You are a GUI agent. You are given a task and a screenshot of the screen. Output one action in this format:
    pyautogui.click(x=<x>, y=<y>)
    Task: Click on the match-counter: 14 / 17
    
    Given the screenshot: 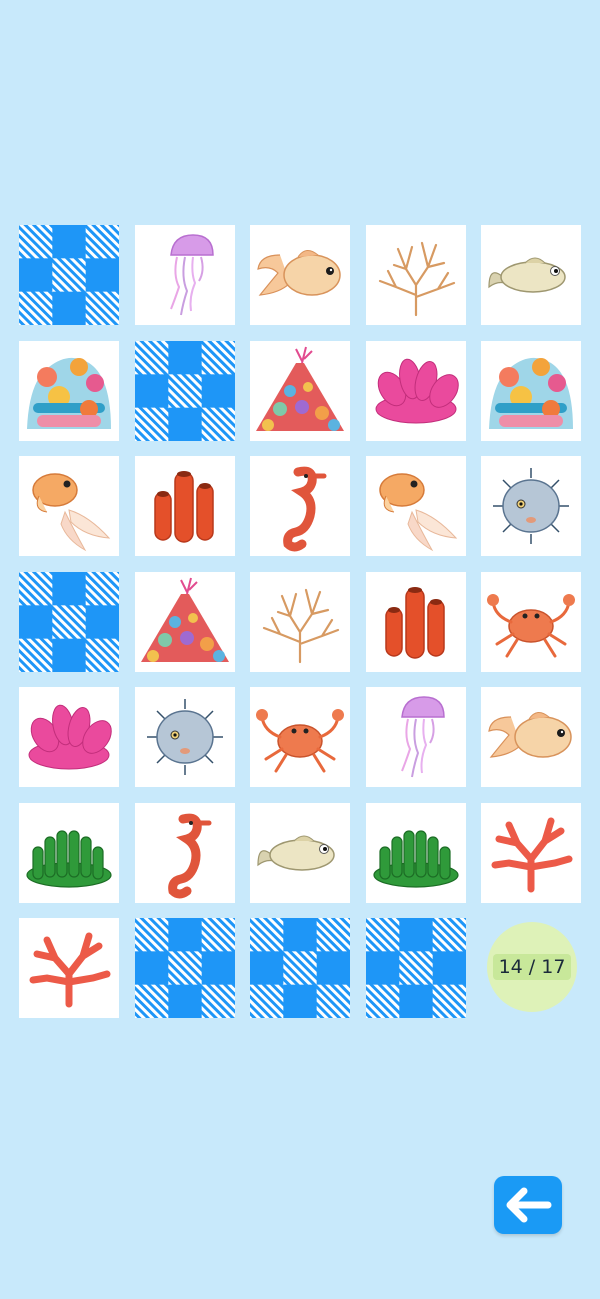 What is the action you would take?
    pyautogui.click(x=532, y=967)
    